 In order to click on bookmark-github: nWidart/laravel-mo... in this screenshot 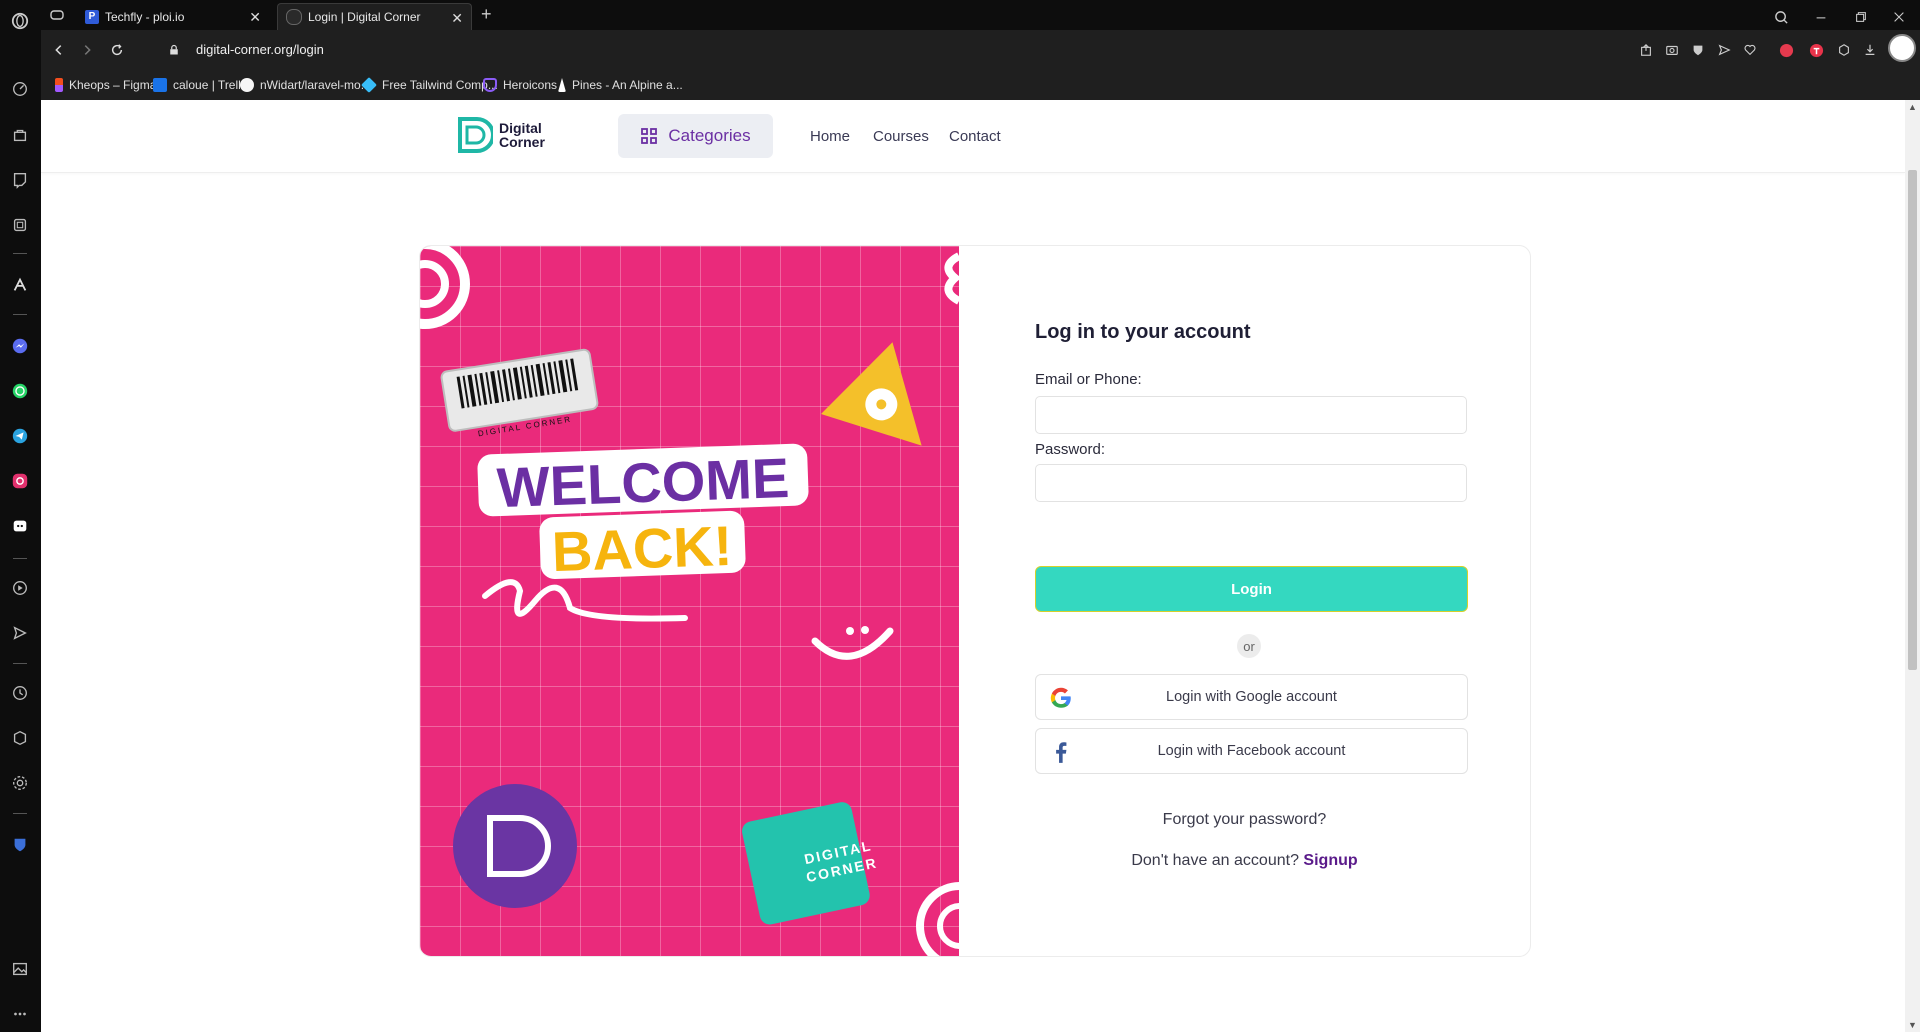, I will do `click(305, 85)`.